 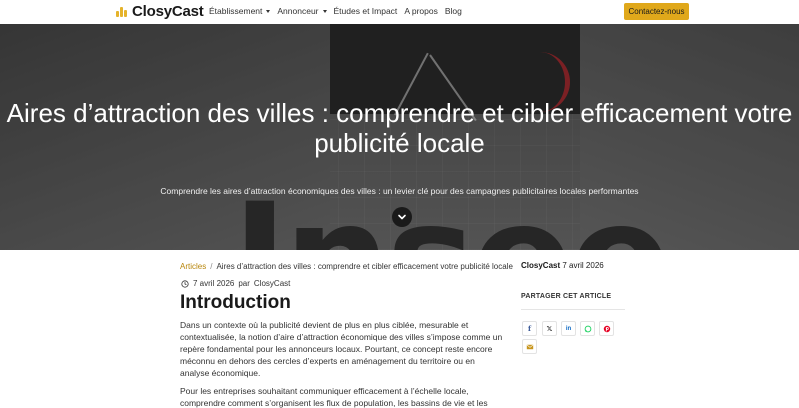 What do you see at coordinates (540, 265) in the screenshot?
I see `sidebar-author-name: ClosyCast` at bounding box center [540, 265].